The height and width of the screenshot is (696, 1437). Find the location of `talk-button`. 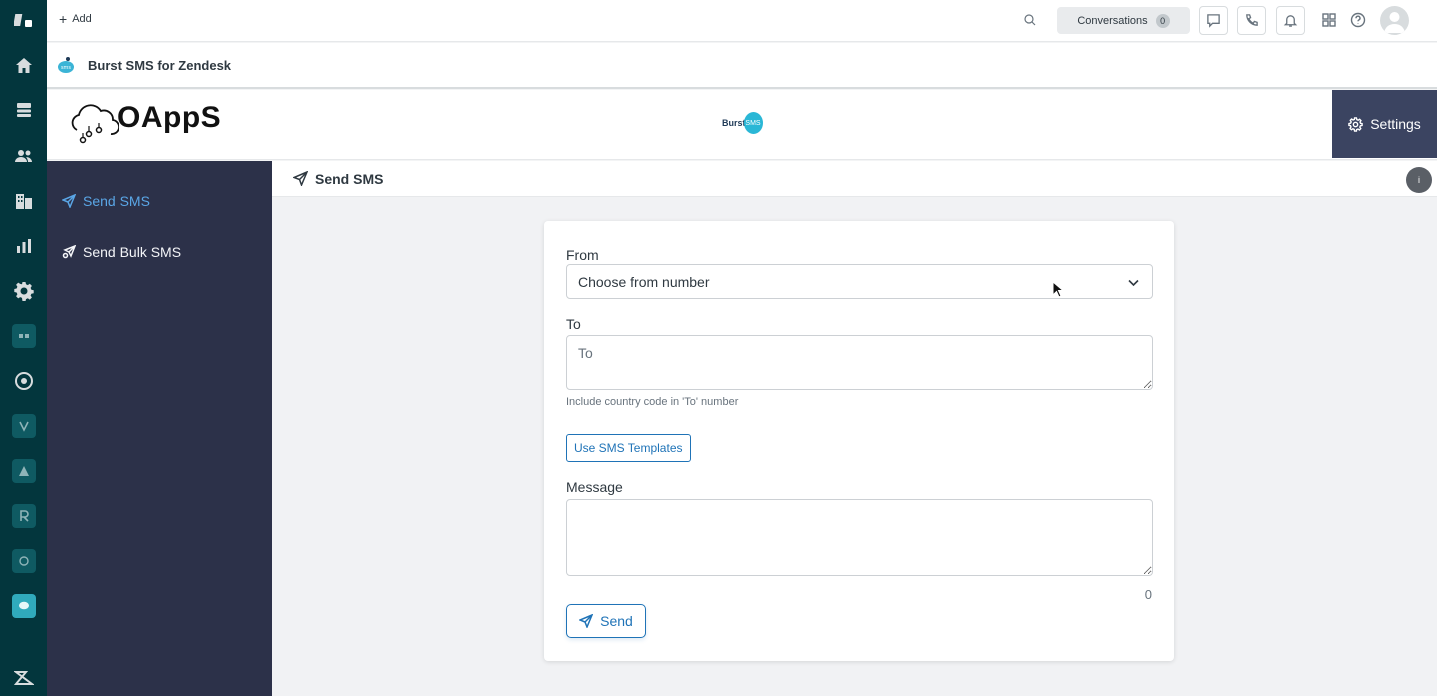

talk-button is located at coordinates (1251, 20).